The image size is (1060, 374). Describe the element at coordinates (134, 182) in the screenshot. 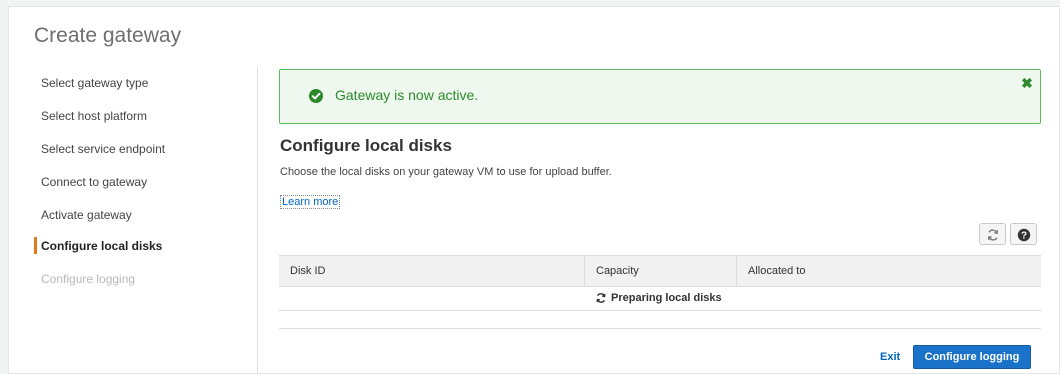

I see `step-connect-to-gateway: Connect to gateway` at that location.